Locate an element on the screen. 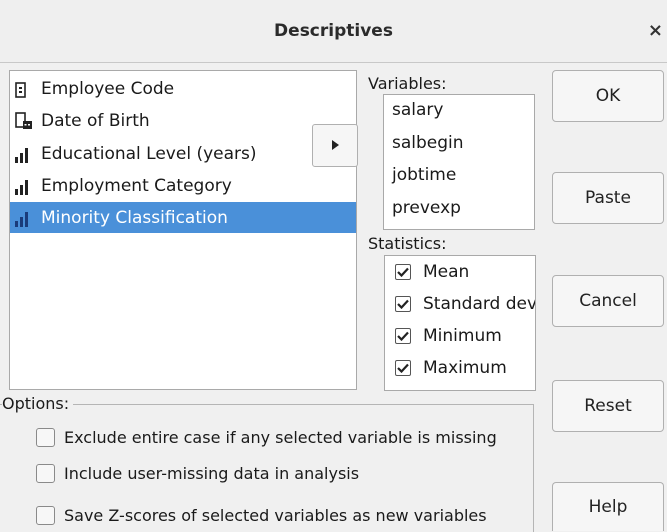 The height and width of the screenshot is (532, 667). string-id-icon is located at coordinates (26, 89).